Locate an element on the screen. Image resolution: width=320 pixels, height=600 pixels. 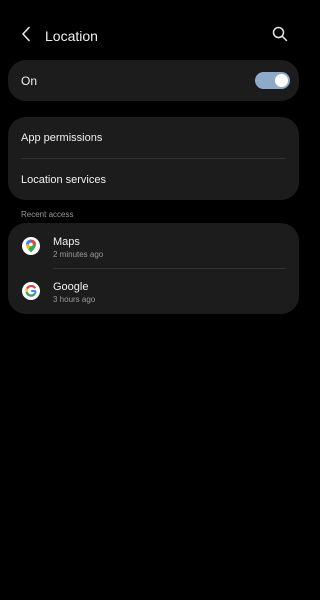
recent-access-card: Maps 2 minutes ago Google 3 hours ago is located at coordinates (153, 268).